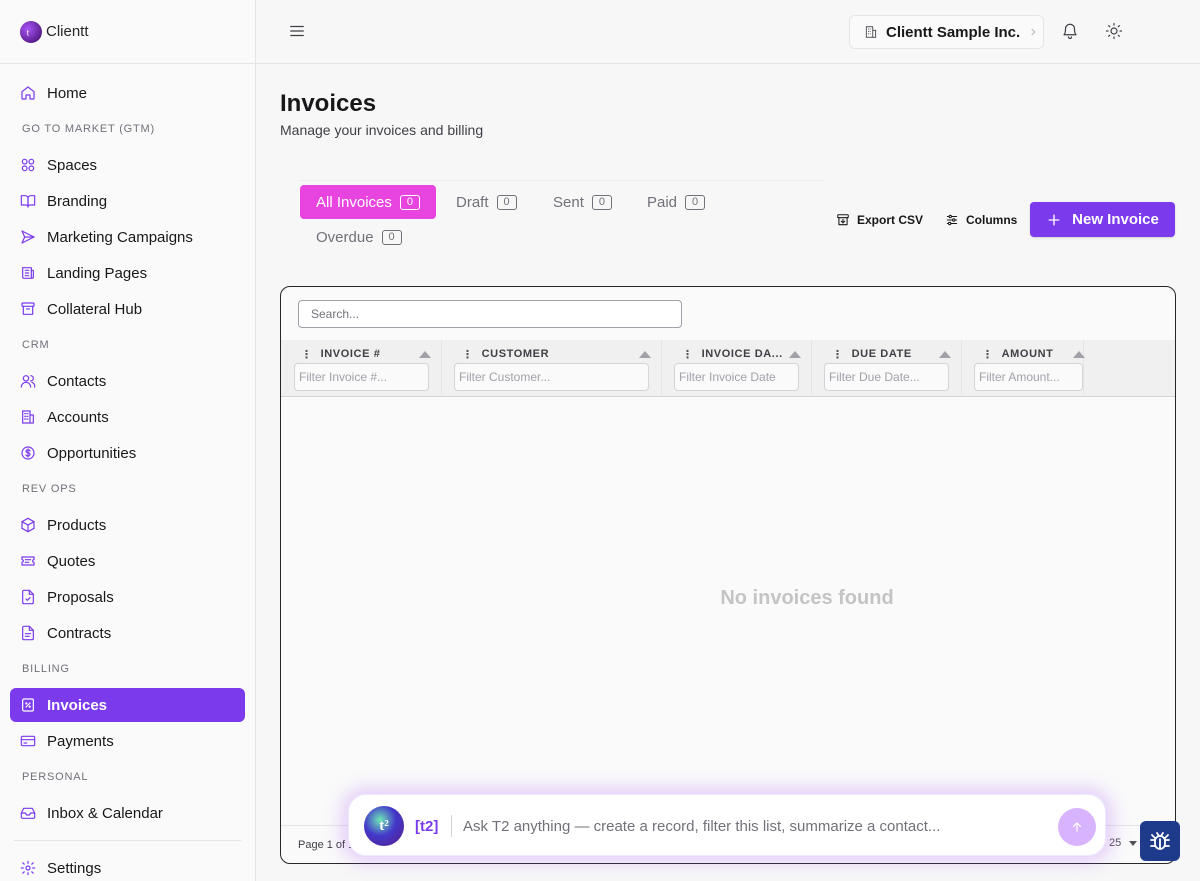 The image size is (1200, 881). I want to click on sidebar-item-landing-pages: Landing Pages, so click(127, 273).